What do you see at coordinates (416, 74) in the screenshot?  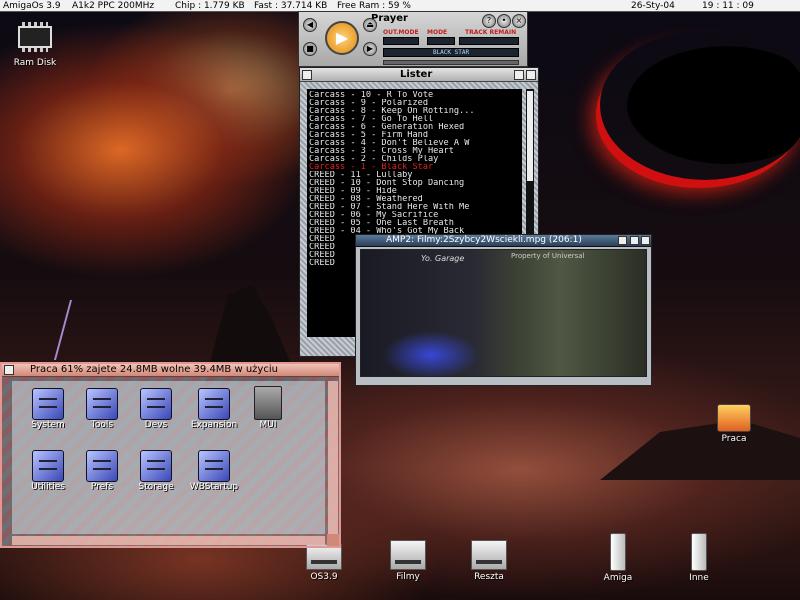 I see `lister-title: Lister` at bounding box center [416, 74].